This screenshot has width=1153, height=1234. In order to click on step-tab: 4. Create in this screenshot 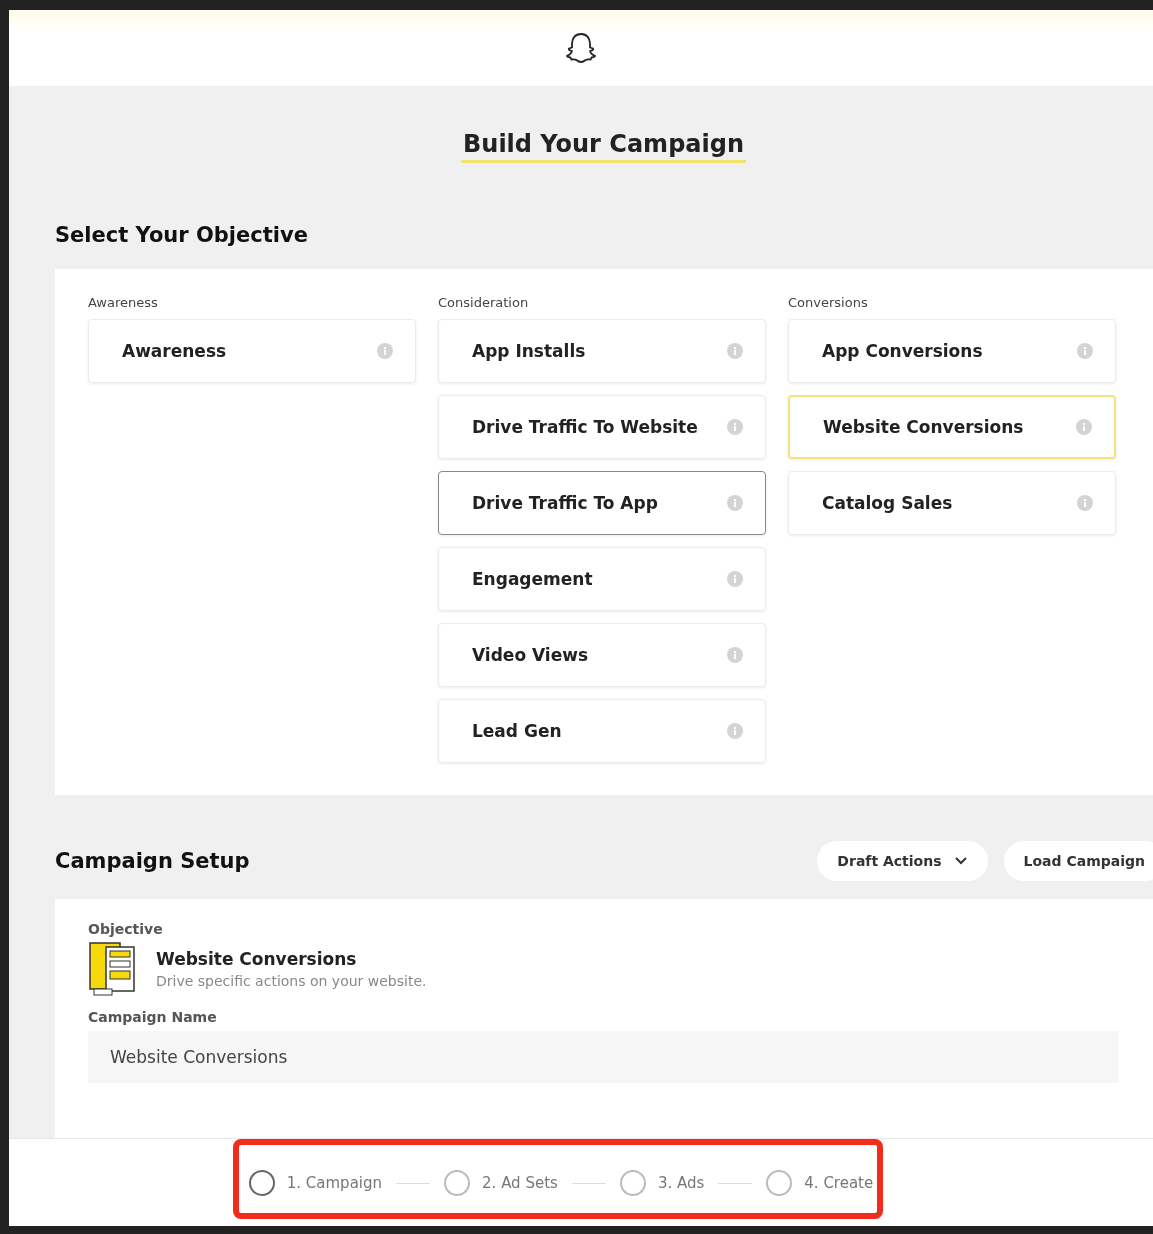, I will do `click(820, 1183)`.